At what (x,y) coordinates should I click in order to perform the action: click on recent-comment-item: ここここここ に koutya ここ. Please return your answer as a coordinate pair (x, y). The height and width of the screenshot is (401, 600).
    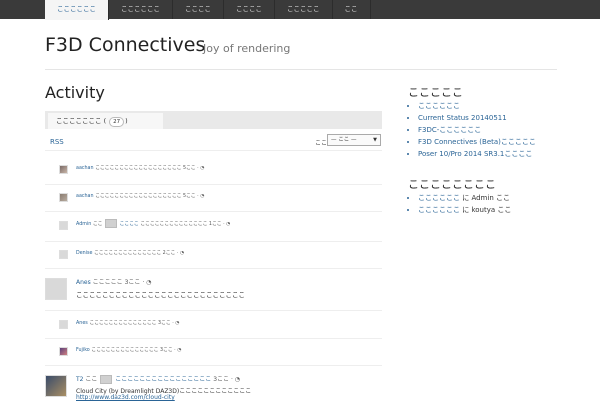
    Looking at the image, I should click on (464, 210).